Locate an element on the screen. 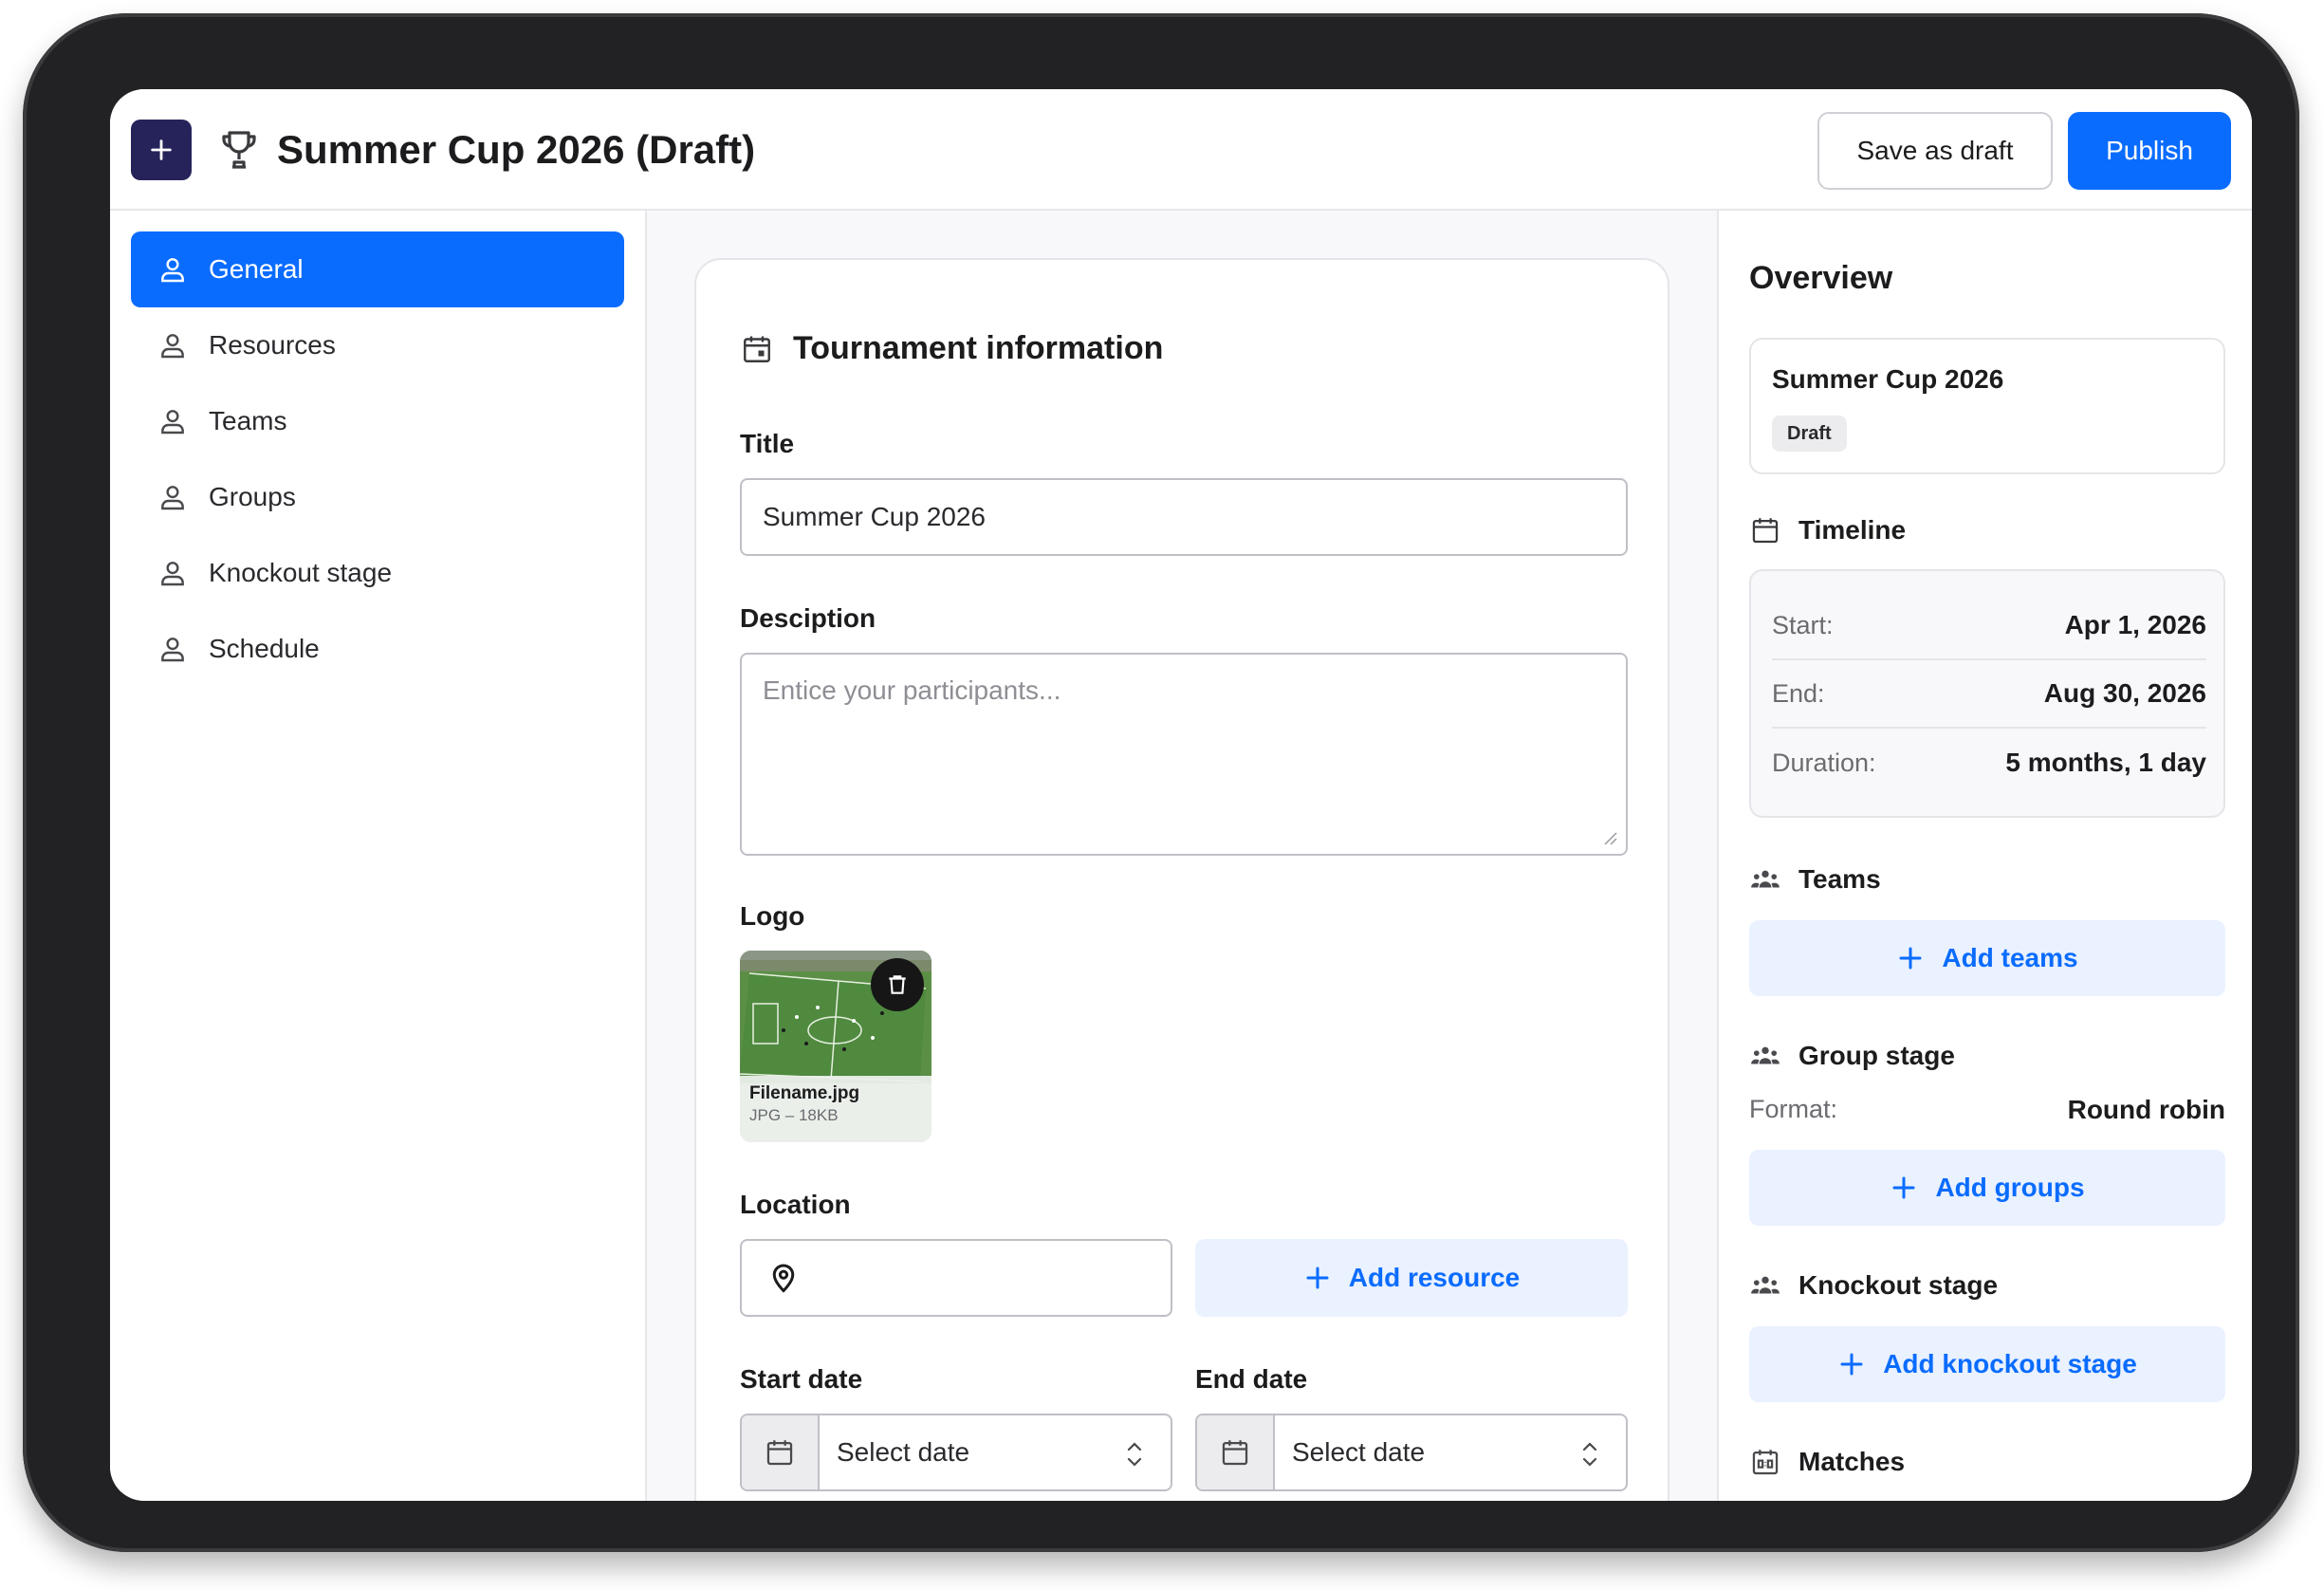 The width and height of the screenshot is (2324, 1590). start-date-label: Start date is located at coordinates (801, 1379).